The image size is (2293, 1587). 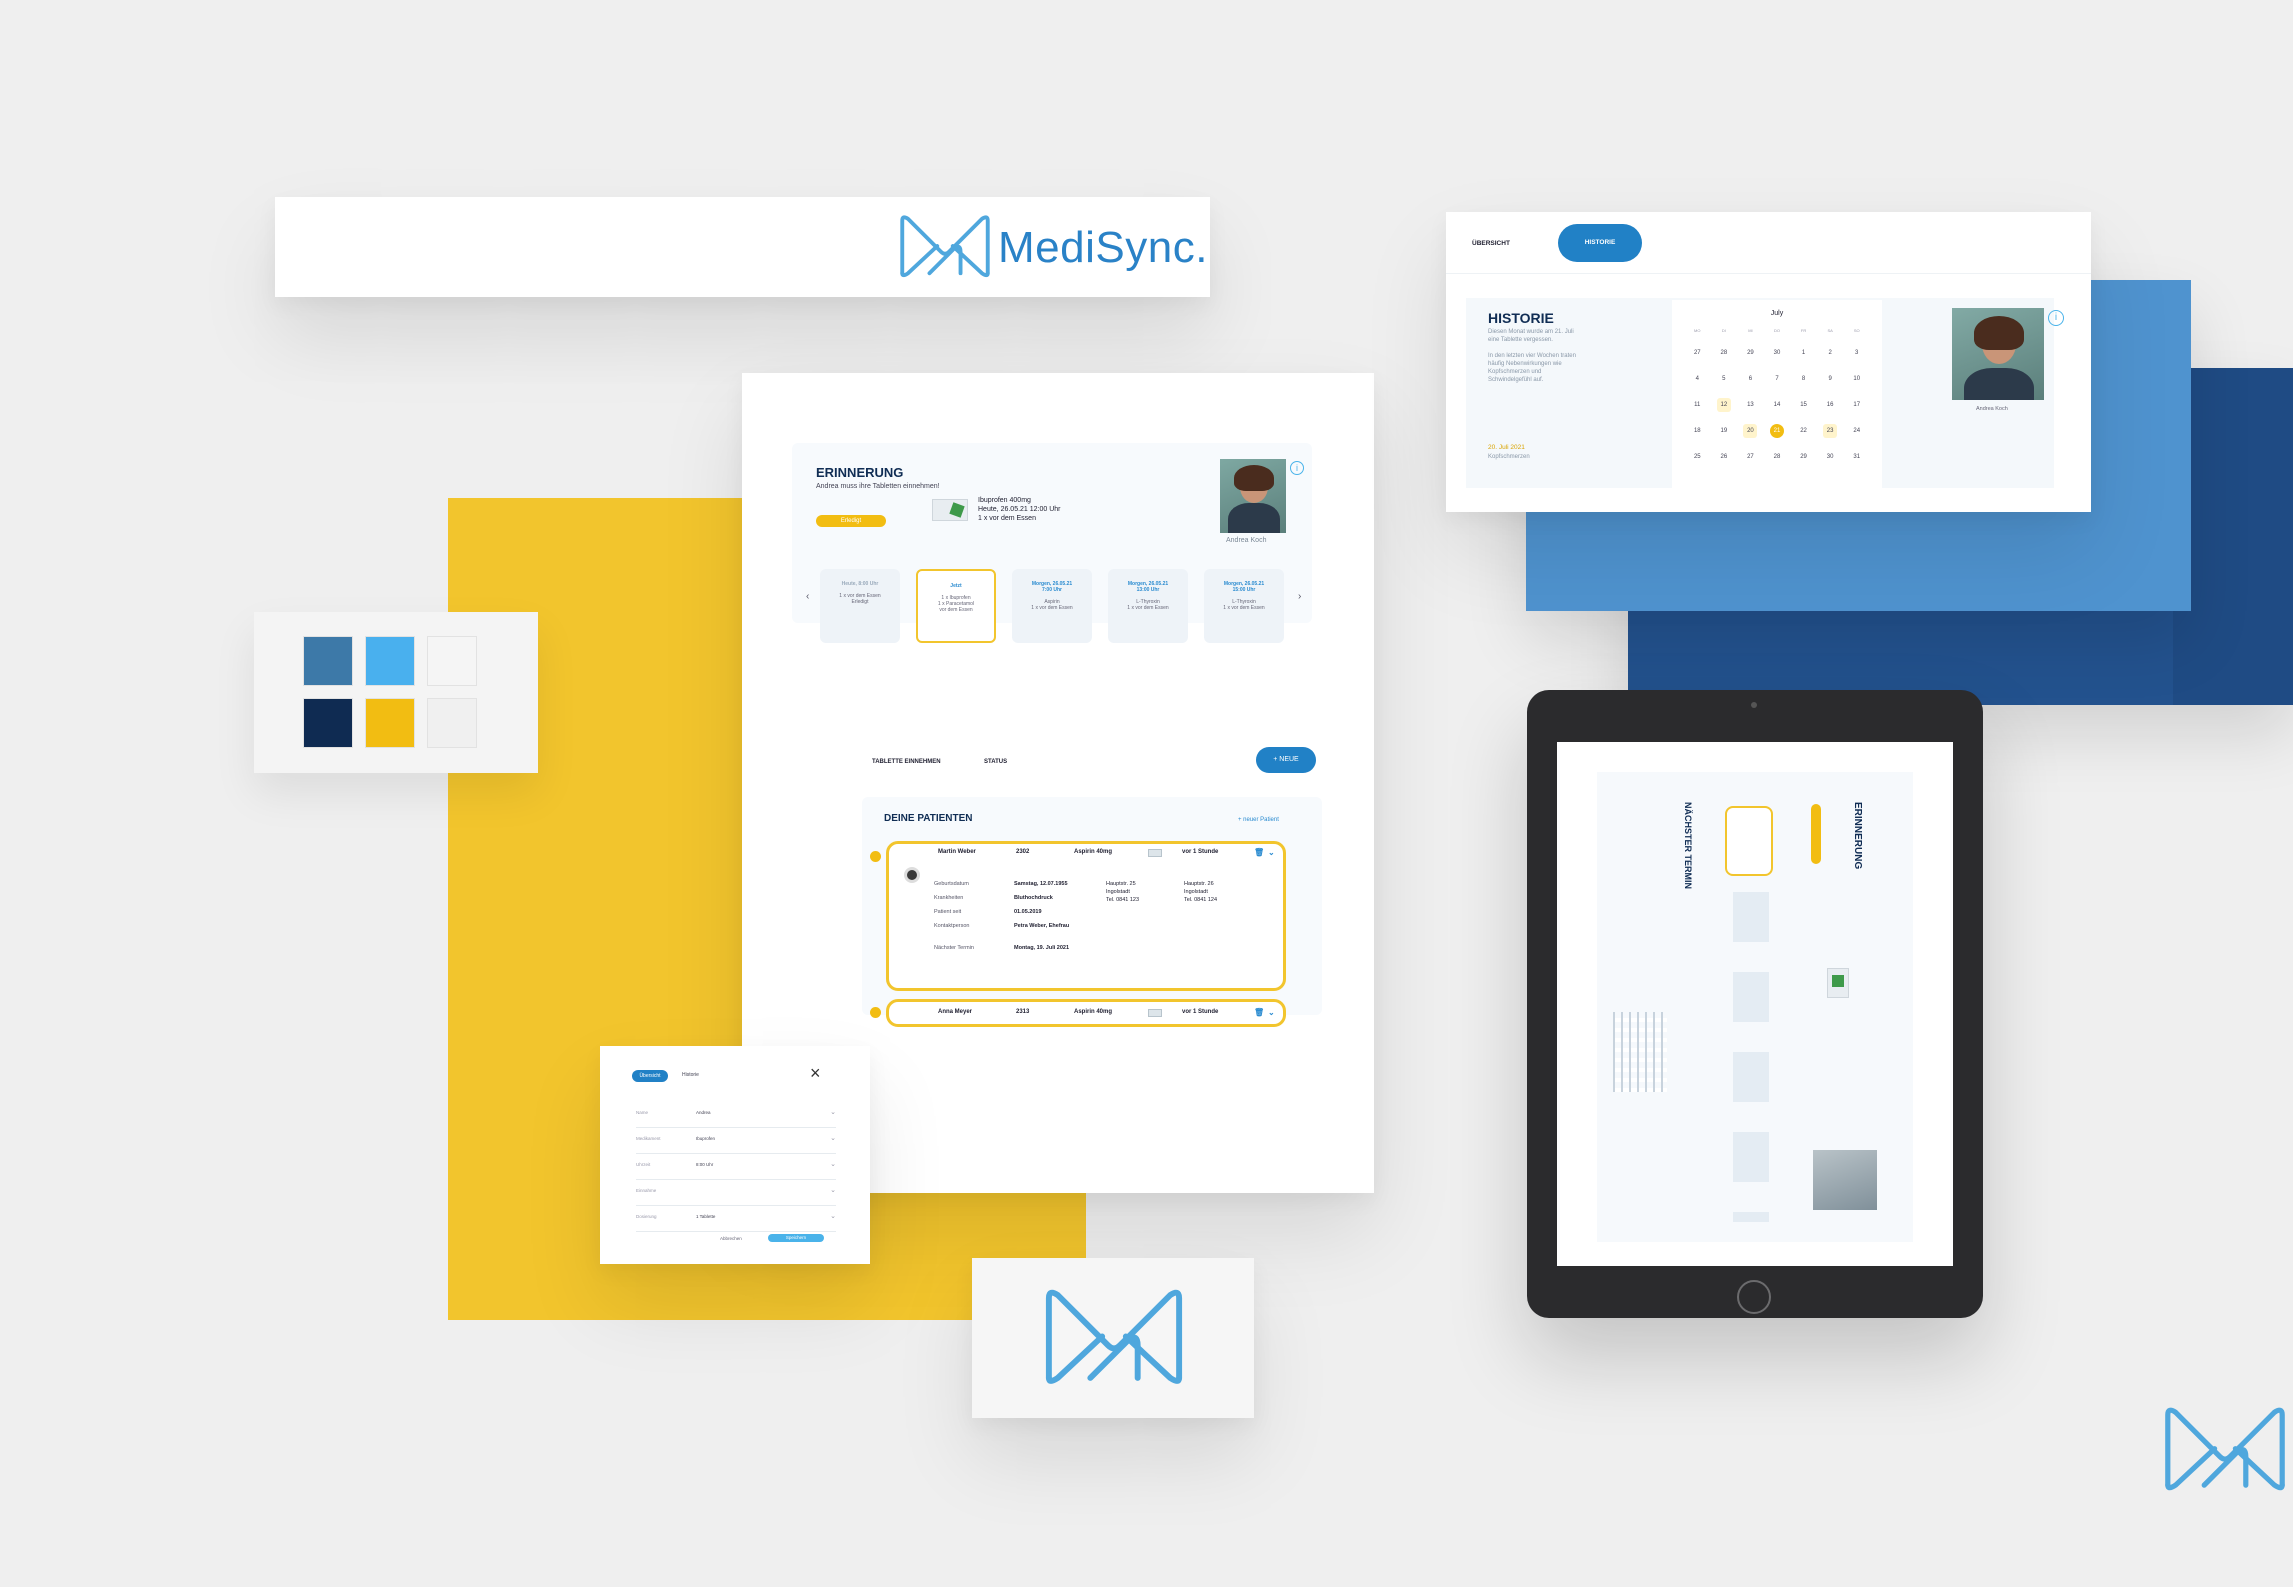 I want to click on weekday-label: DO, so click(x=1776, y=330).